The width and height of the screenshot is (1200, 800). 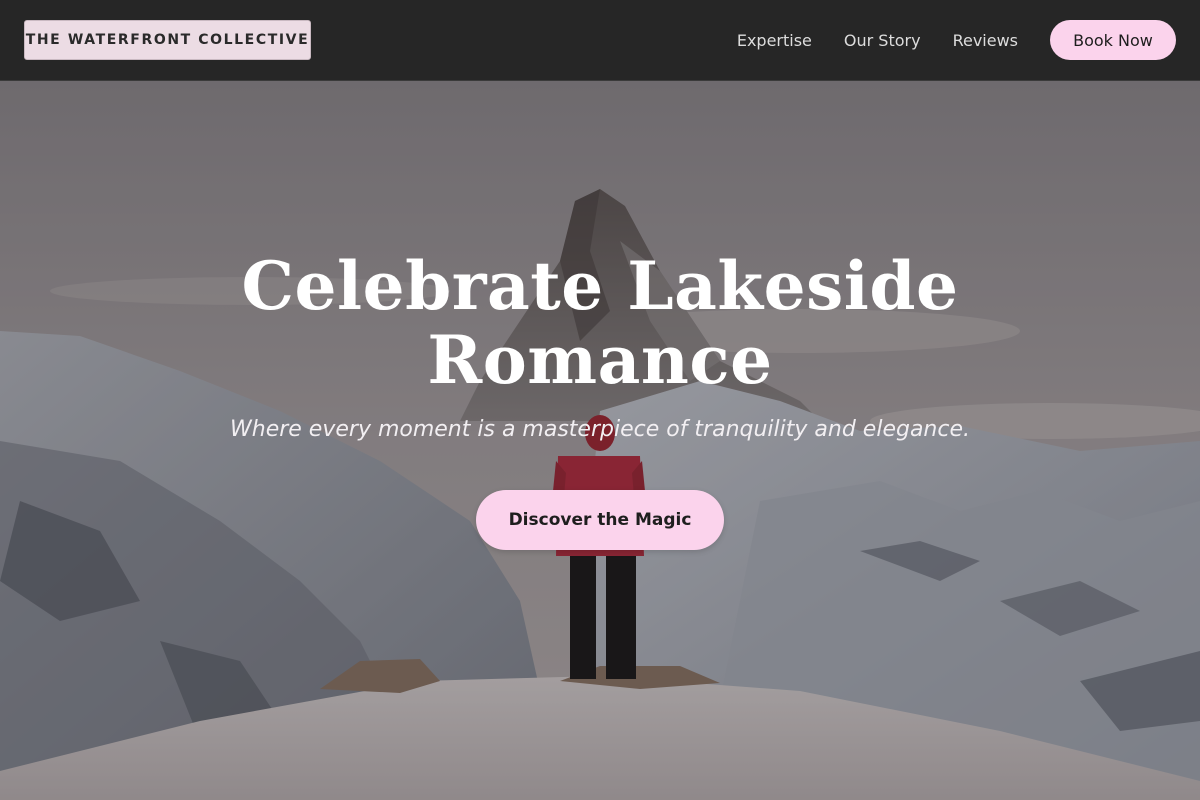 What do you see at coordinates (882, 40) in the screenshot?
I see `nav-link-our-story: Our Story` at bounding box center [882, 40].